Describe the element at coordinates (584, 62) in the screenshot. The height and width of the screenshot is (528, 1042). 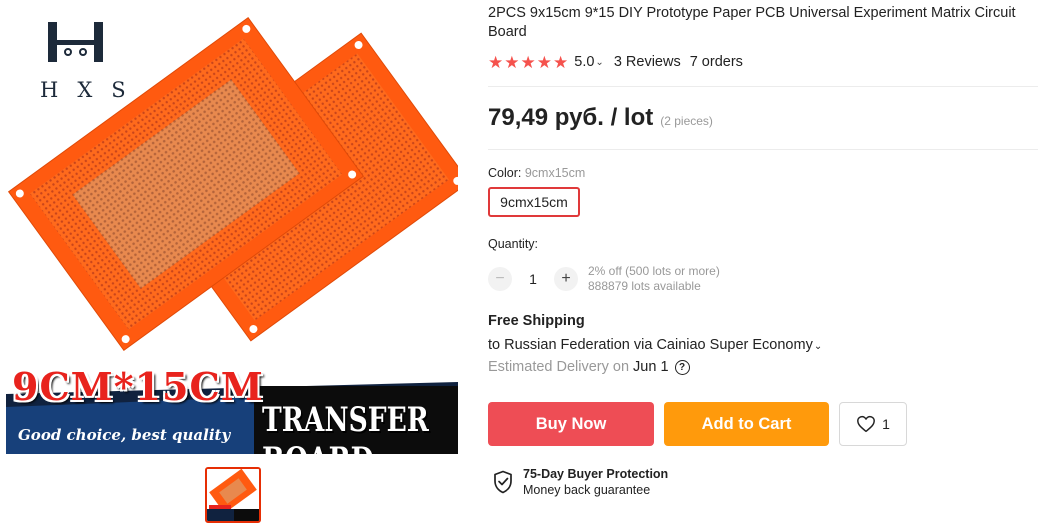
I see `rating-value: 5.0` at that location.